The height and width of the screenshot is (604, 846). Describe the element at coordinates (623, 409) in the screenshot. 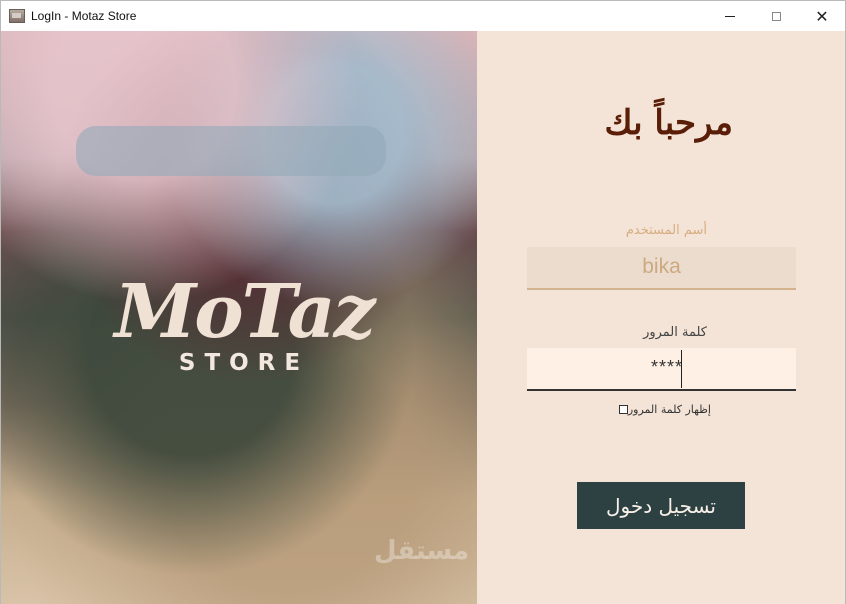

I see `show-password-checkbox` at that location.